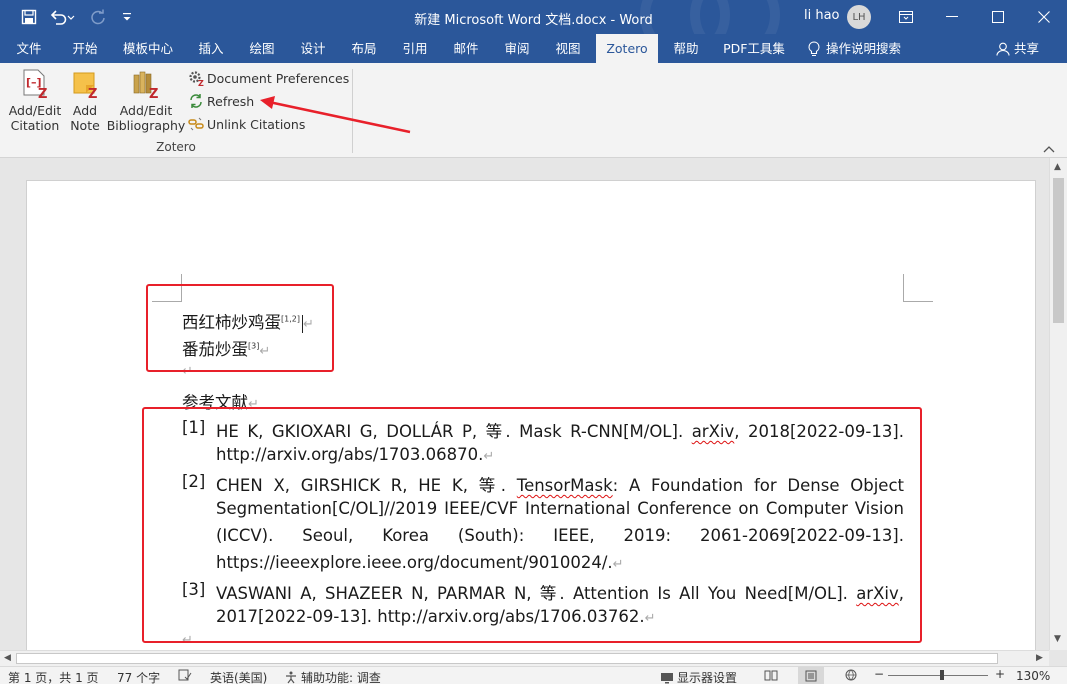  What do you see at coordinates (35, 110) in the screenshot?
I see `citation-label-1: Add/Edit` at bounding box center [35, 110].